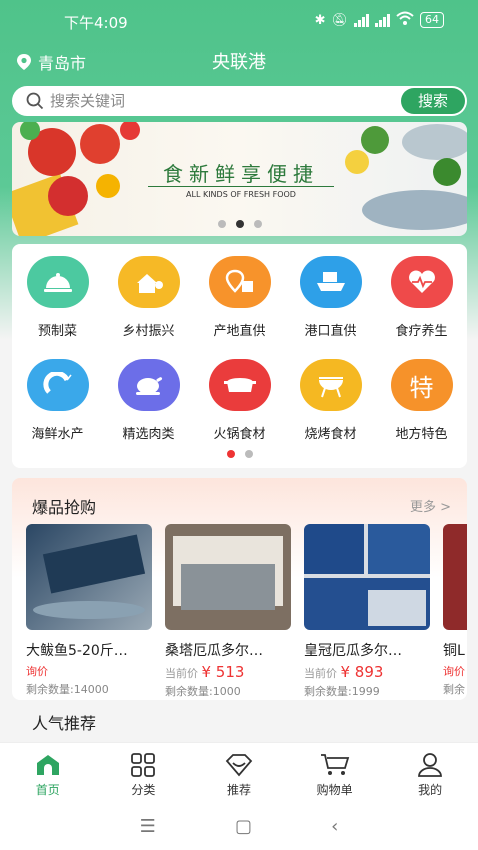 This screenshot has height=850, width=478. I want to click on home-icon, so click(47, 765).